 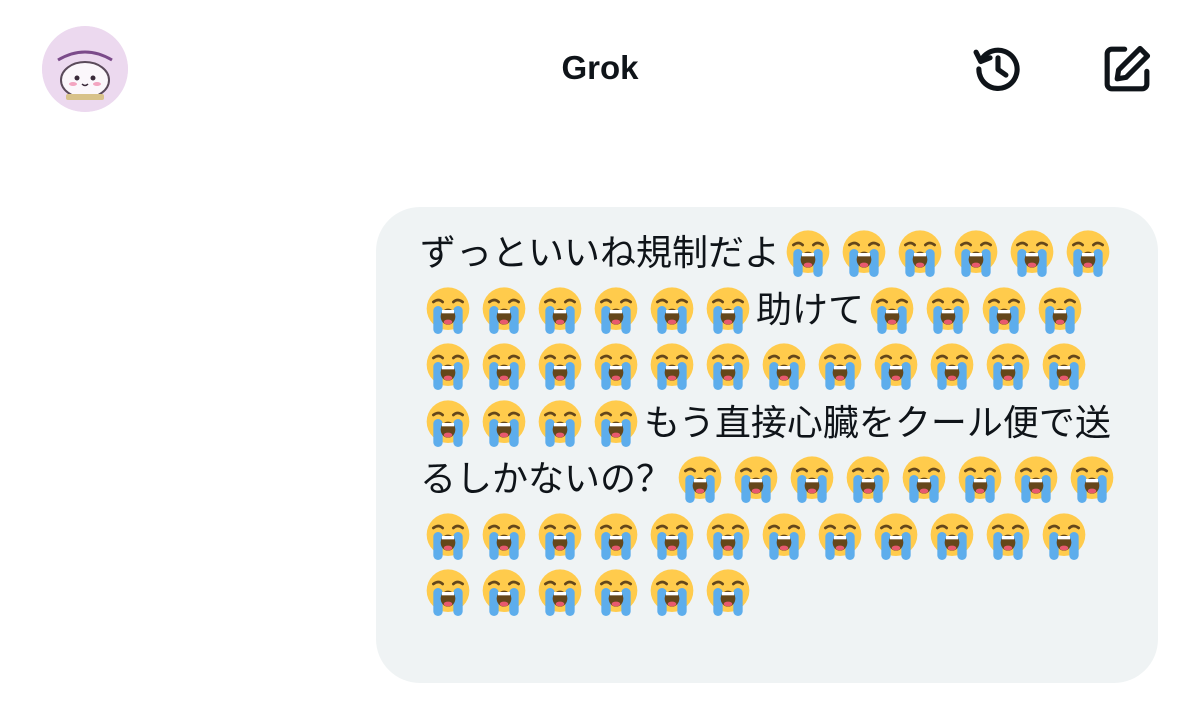 I want to click on profile-avatar, so click(x=85, y=69).